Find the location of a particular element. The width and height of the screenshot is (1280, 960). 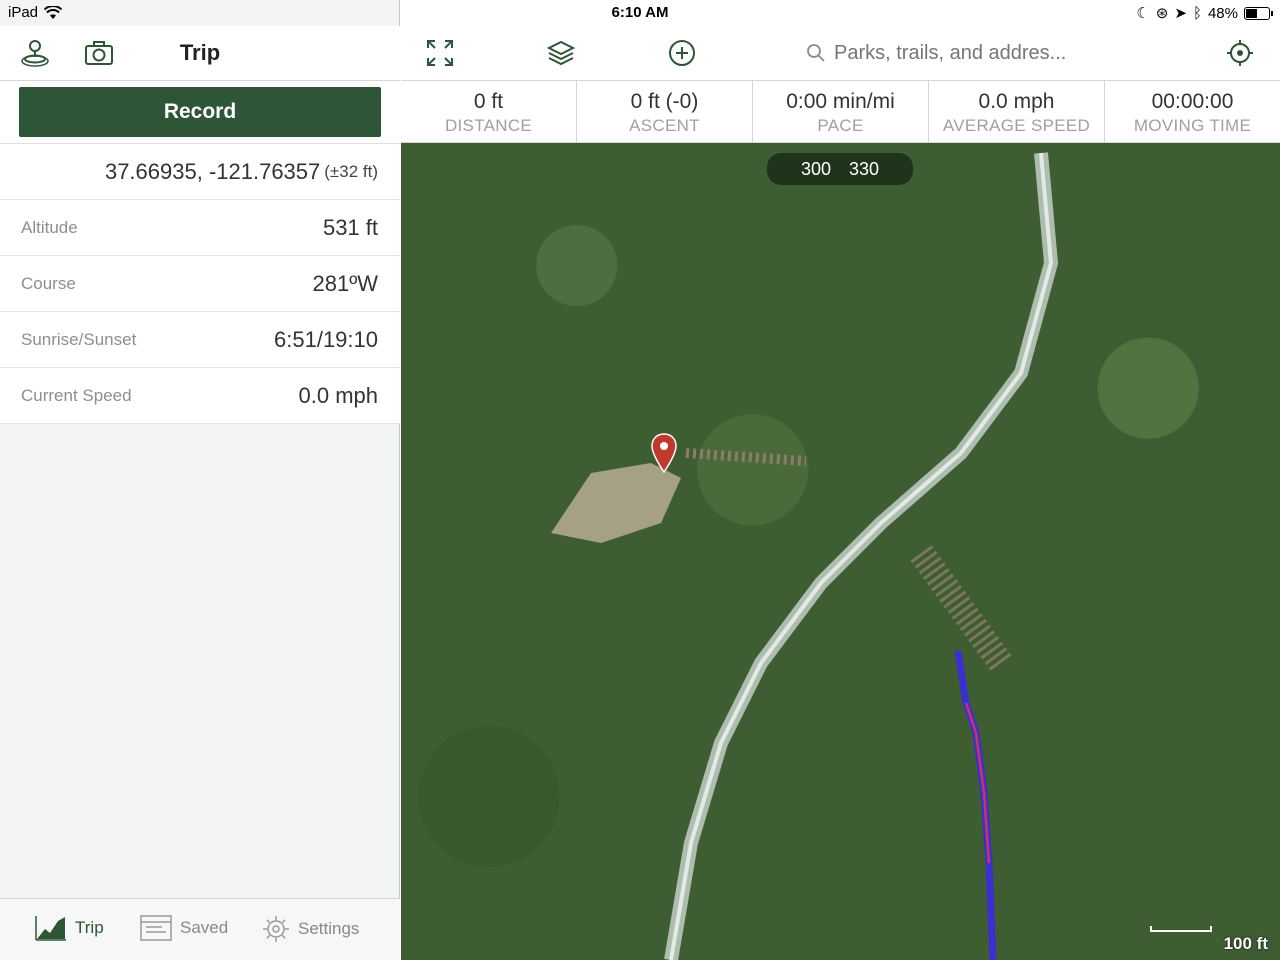

tab-saved-label: Saved is located at coordinates (204, 927).